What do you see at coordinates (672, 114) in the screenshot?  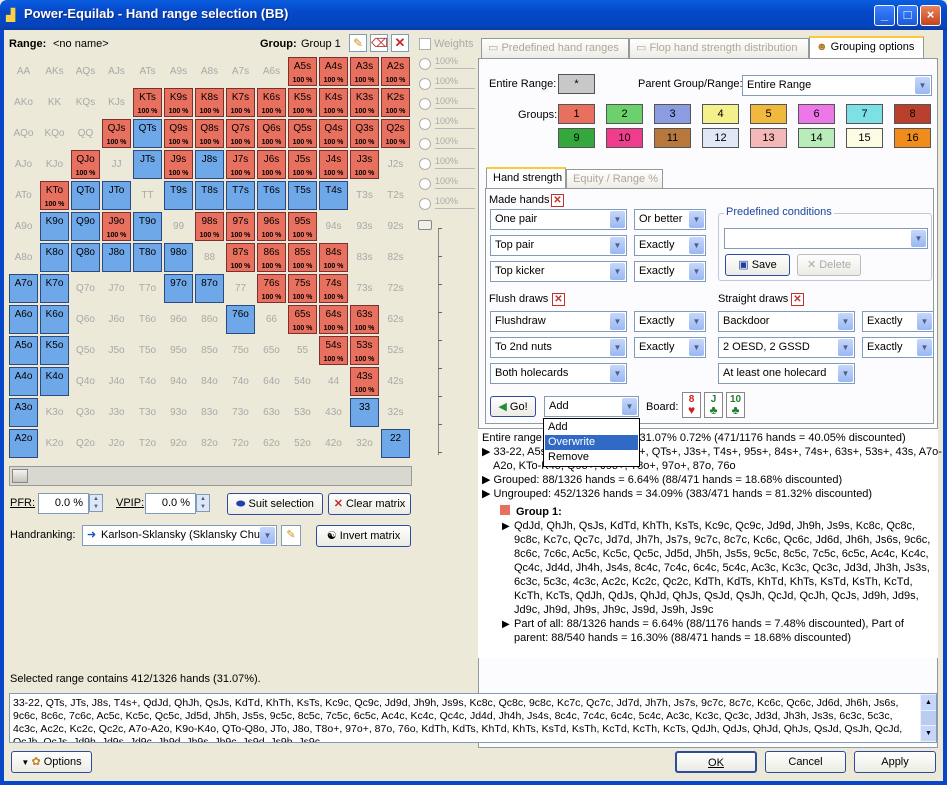 I see `group-button: 3` at bounding box center [672, 114].